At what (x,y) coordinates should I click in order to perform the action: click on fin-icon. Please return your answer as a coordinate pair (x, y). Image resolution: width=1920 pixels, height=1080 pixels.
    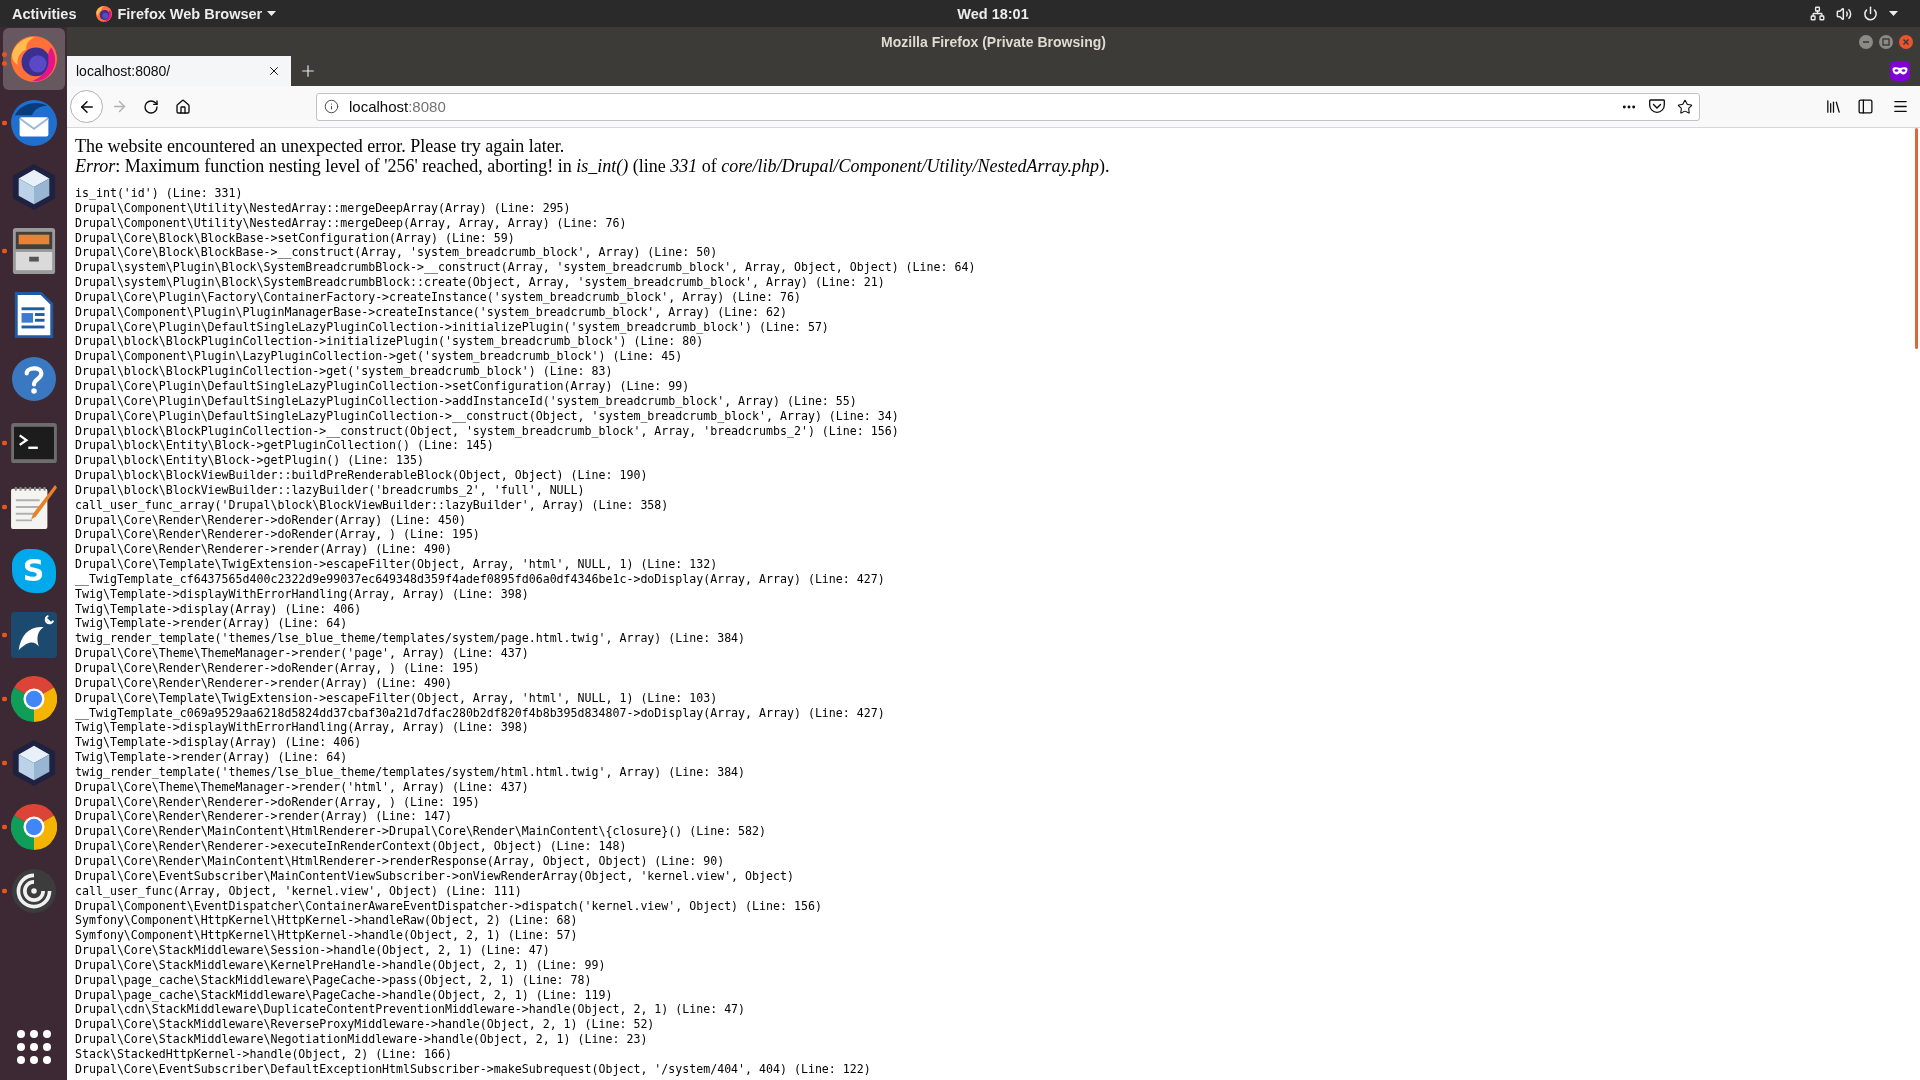
    Looking at the image, I should click on (33, 635).